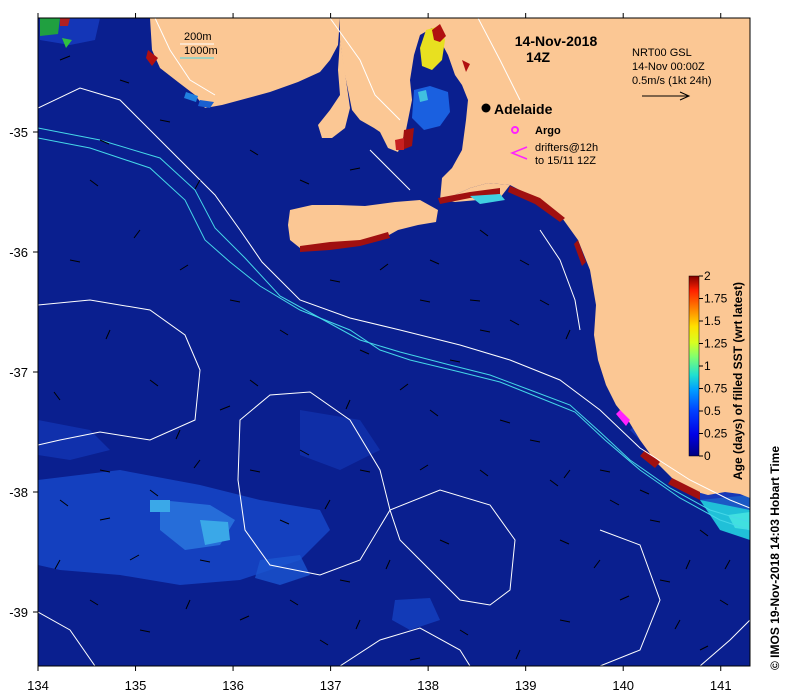 The height and width of the screenshot is (700, 791). I want to click on y-axis: -35 -36 -37 -38 -39, so click(23, 372).